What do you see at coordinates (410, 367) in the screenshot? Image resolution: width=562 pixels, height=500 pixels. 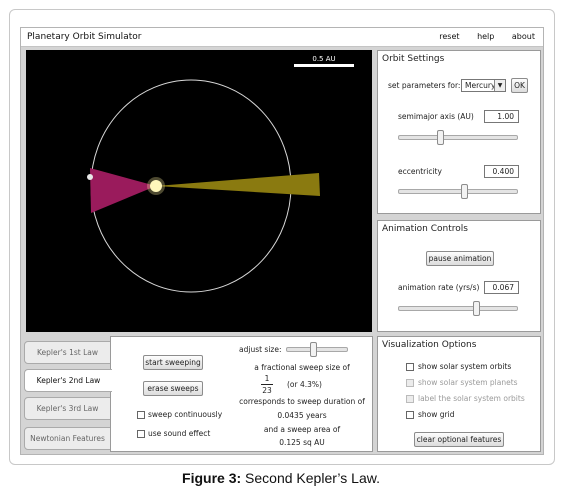 I see `show-orbits-checkbox` at bounding box center [410, 367].